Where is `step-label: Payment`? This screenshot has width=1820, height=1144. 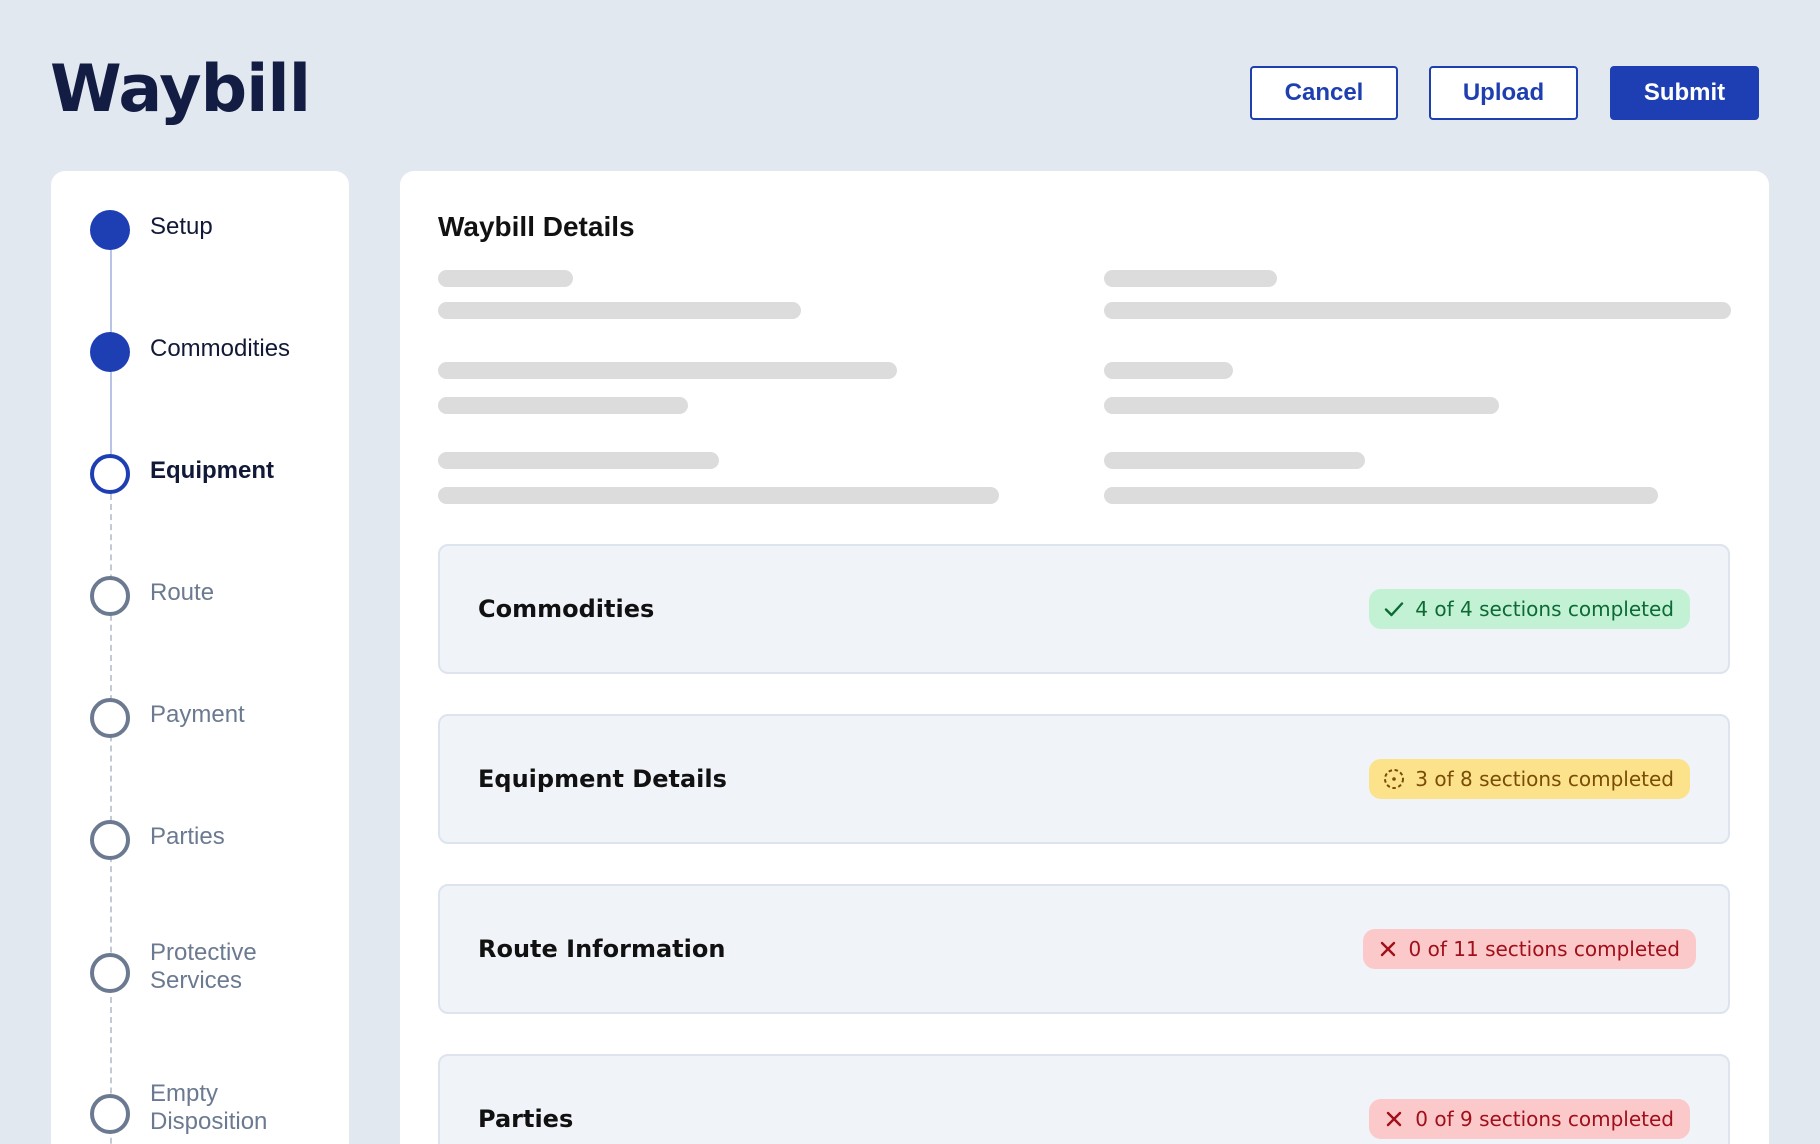 step-label: Payment is located at coordinates (197, 714).